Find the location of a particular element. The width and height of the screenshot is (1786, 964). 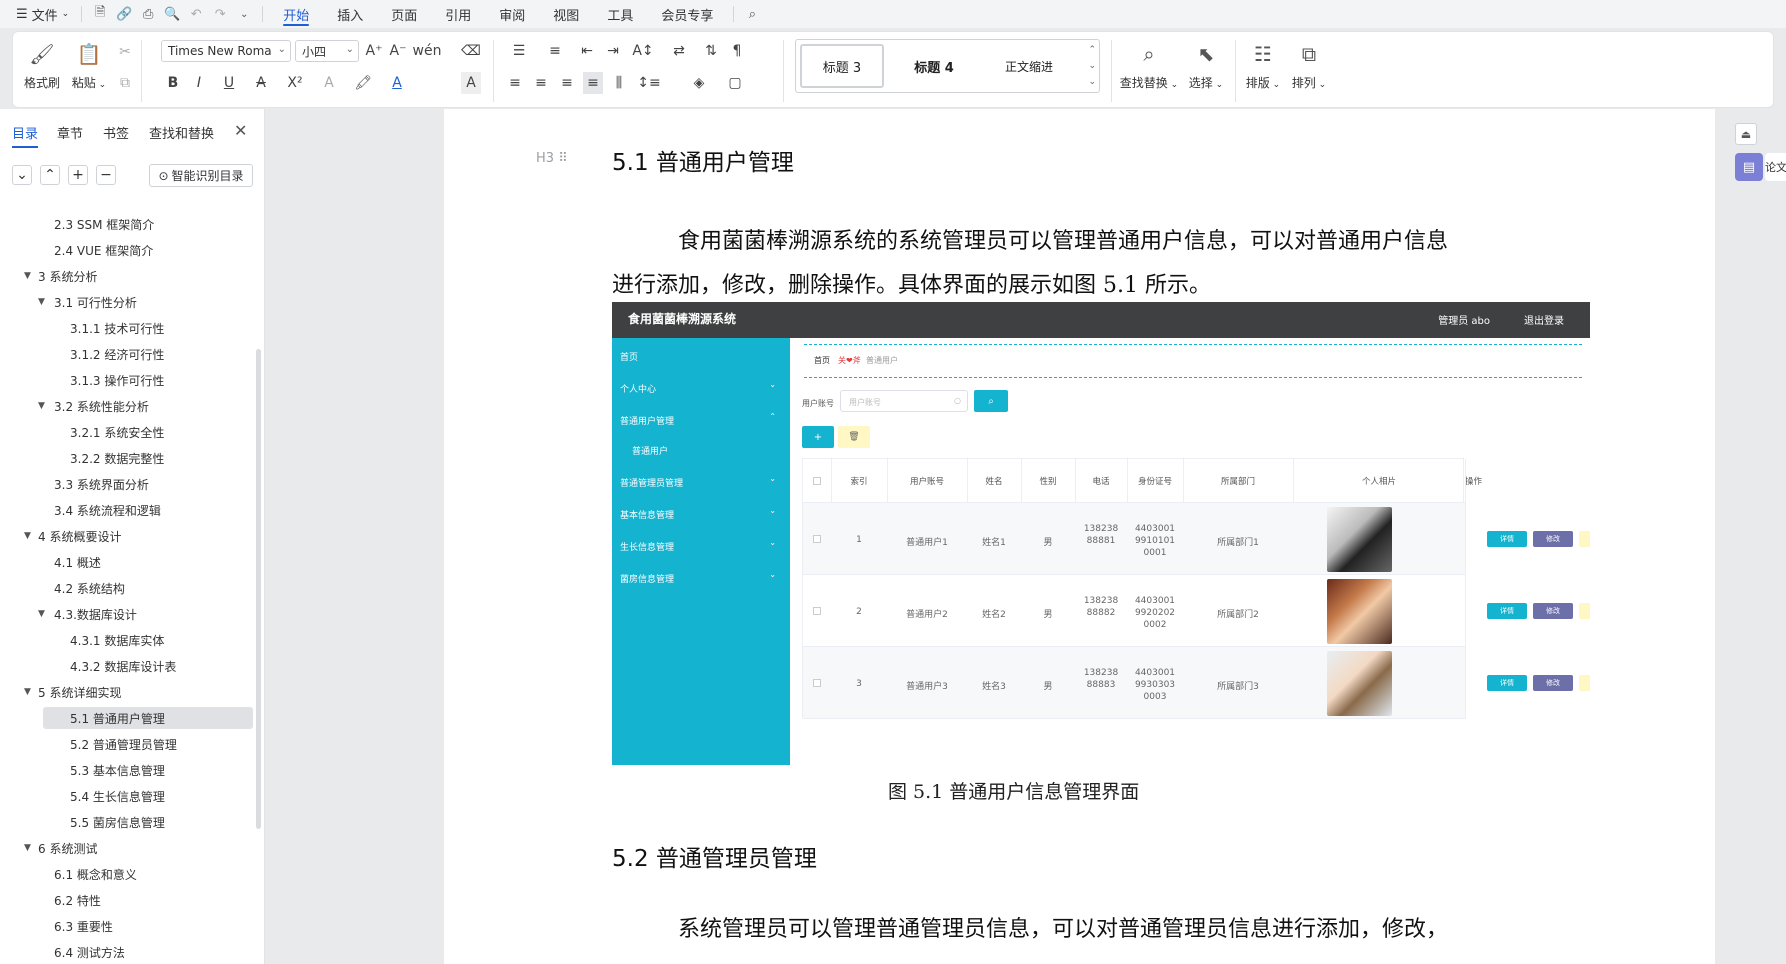

select-button: ⬉ 选择 ⌄ is located at coordinates (1206, 61).